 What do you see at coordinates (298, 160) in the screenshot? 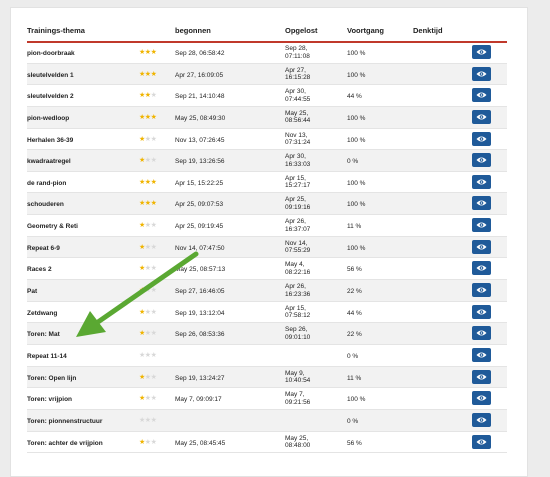
I see `solved-time: Apr 30, 16:33:03` at bounding box center [298, 160].